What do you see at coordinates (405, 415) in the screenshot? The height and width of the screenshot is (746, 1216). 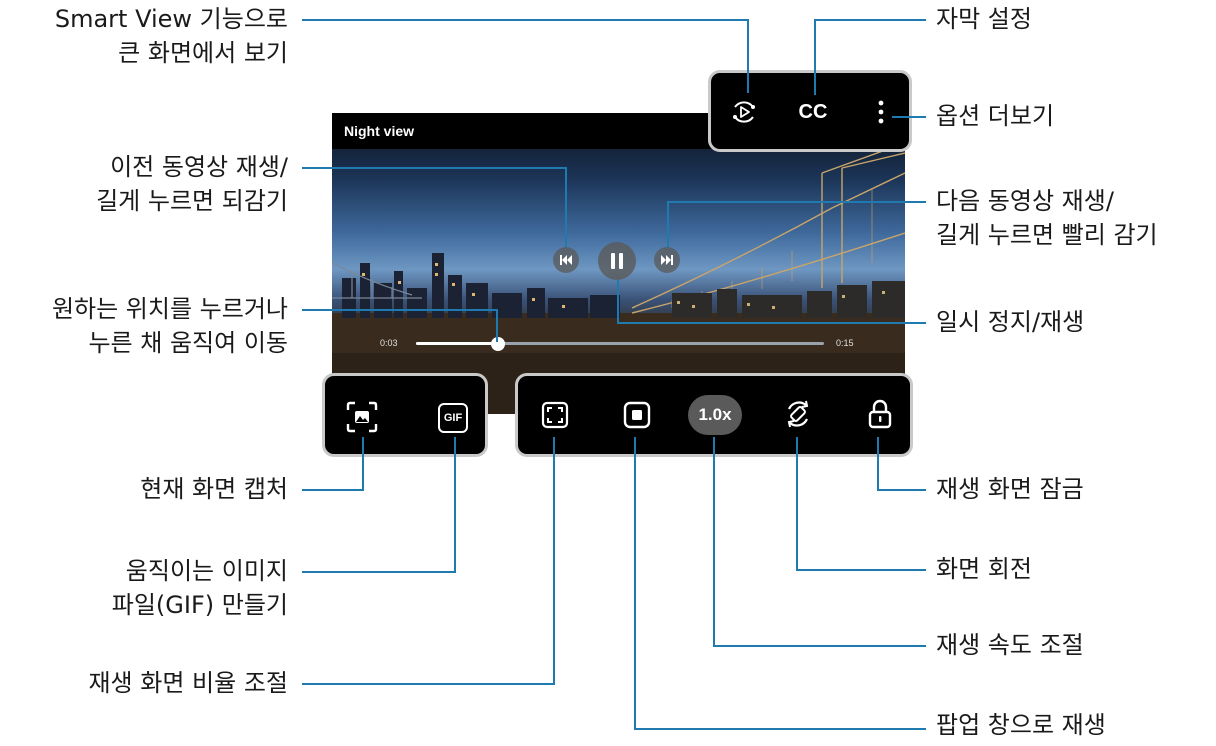 I see `bottom-left-panel: GIF` at bounding box center [405, 415].